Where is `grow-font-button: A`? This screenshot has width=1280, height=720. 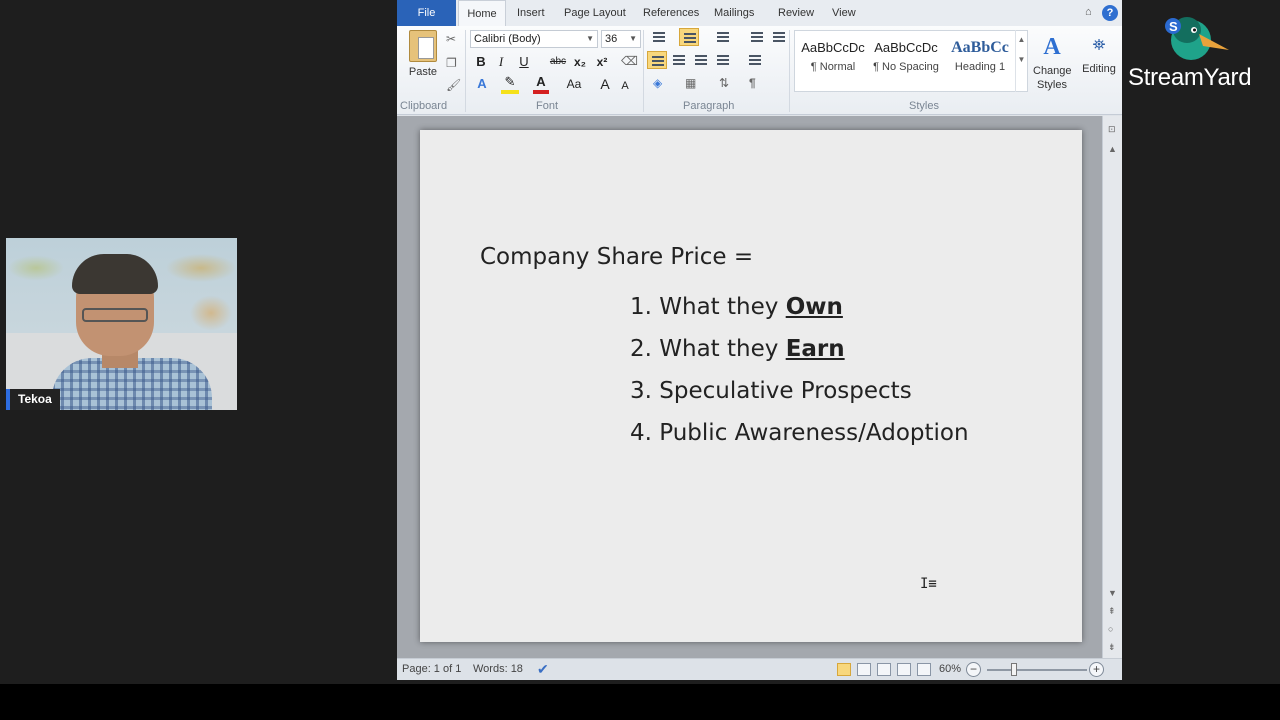
grow-font-button: A is located at coordinates (605, 84).